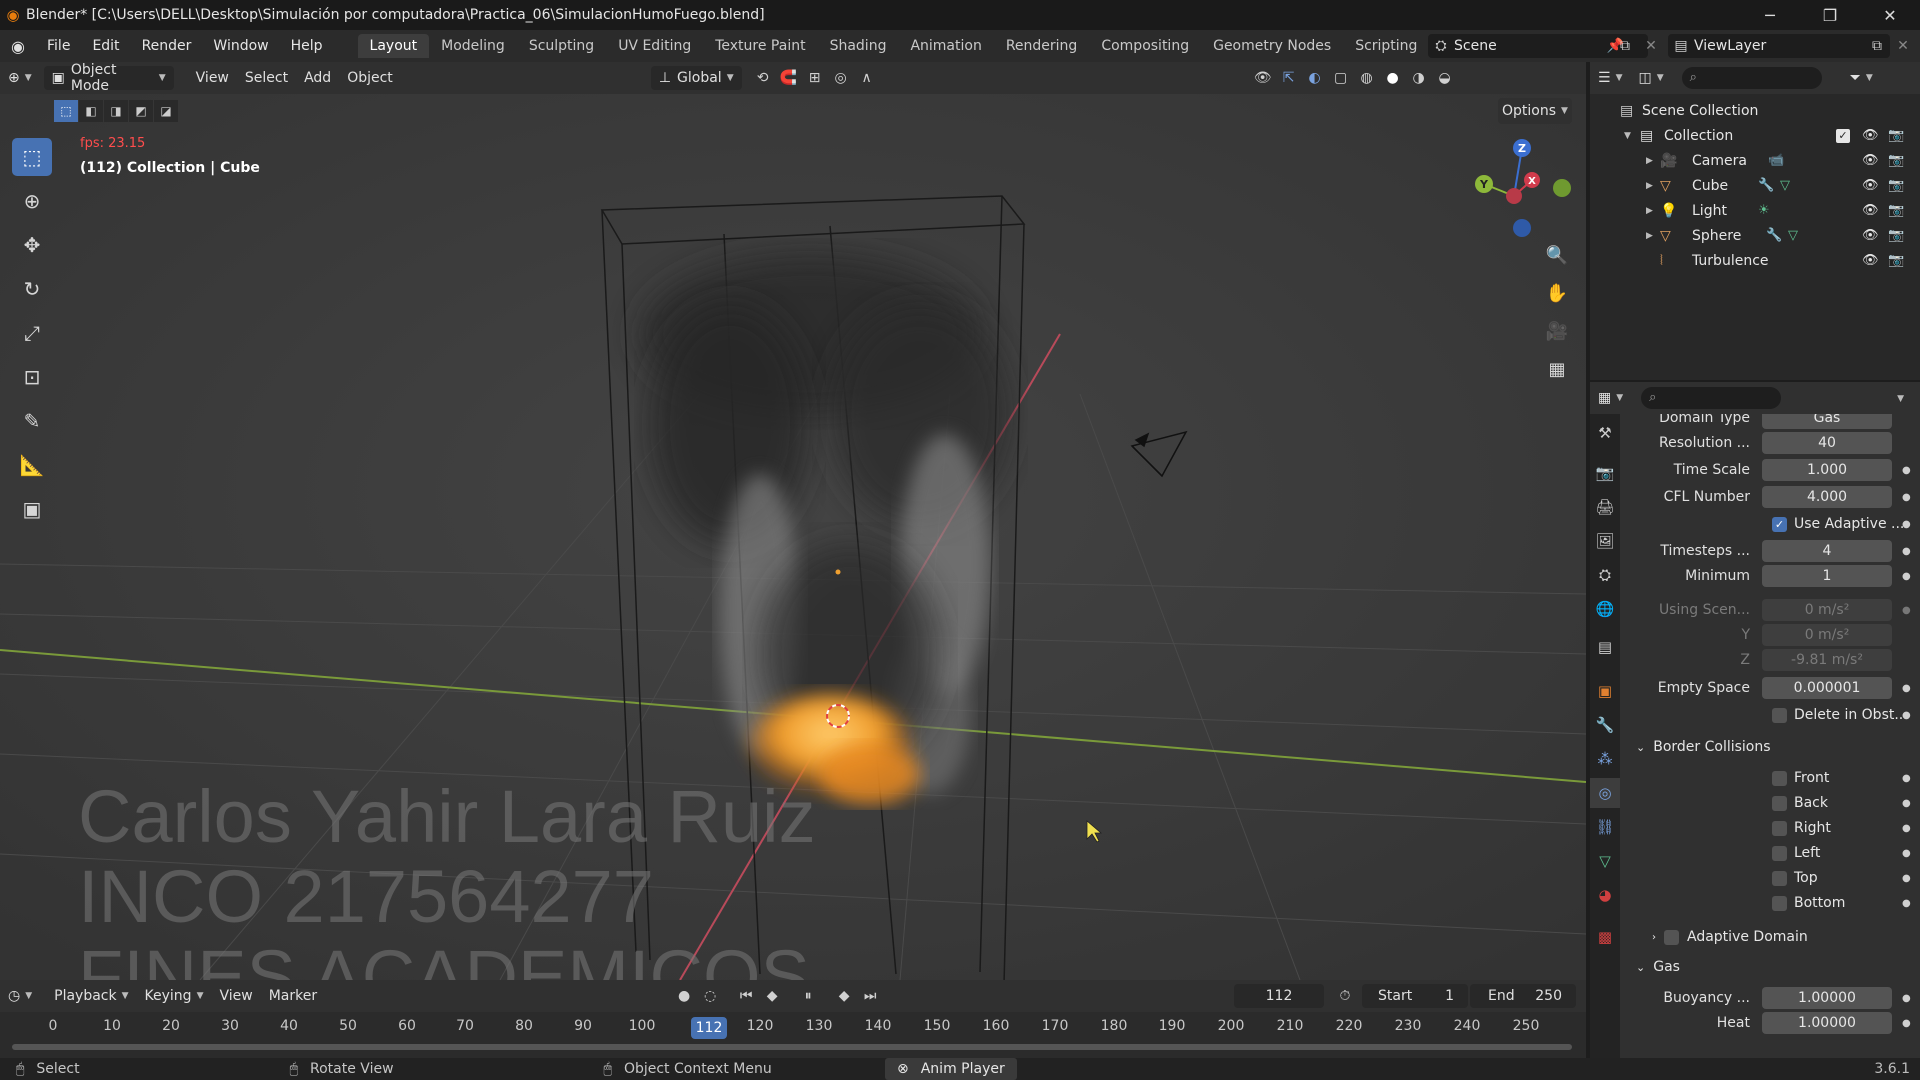  Describe the element at coordinates (1711, 398) in the screenshot. I see `properties-search-input: ⌕` at that location.